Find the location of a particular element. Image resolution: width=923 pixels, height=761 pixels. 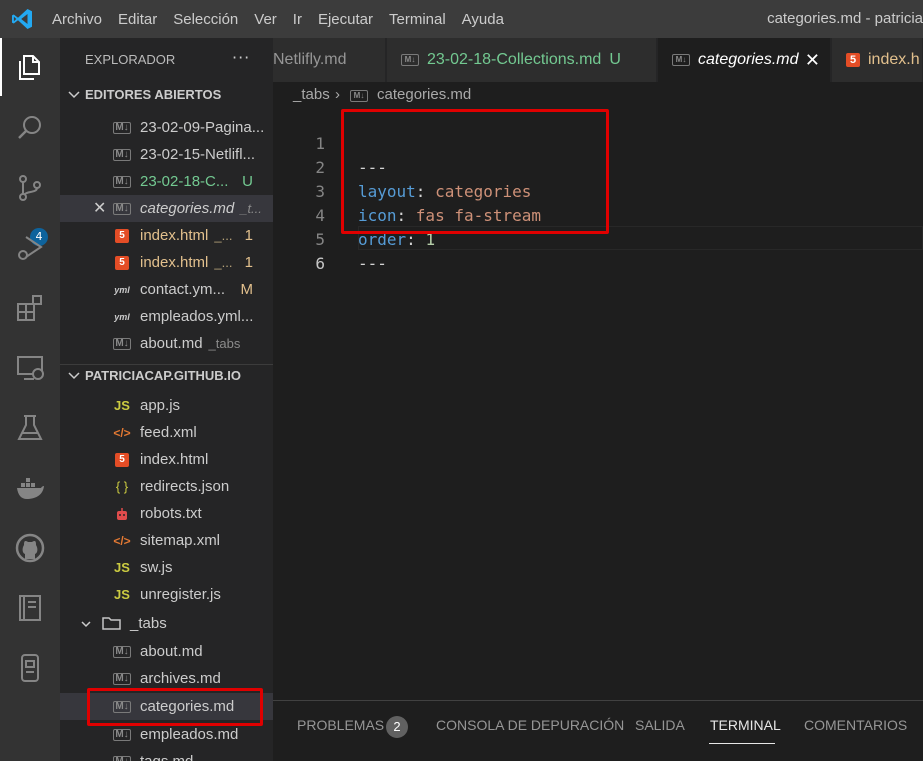

chevron-down-icon is located at coordinates (86, 624).